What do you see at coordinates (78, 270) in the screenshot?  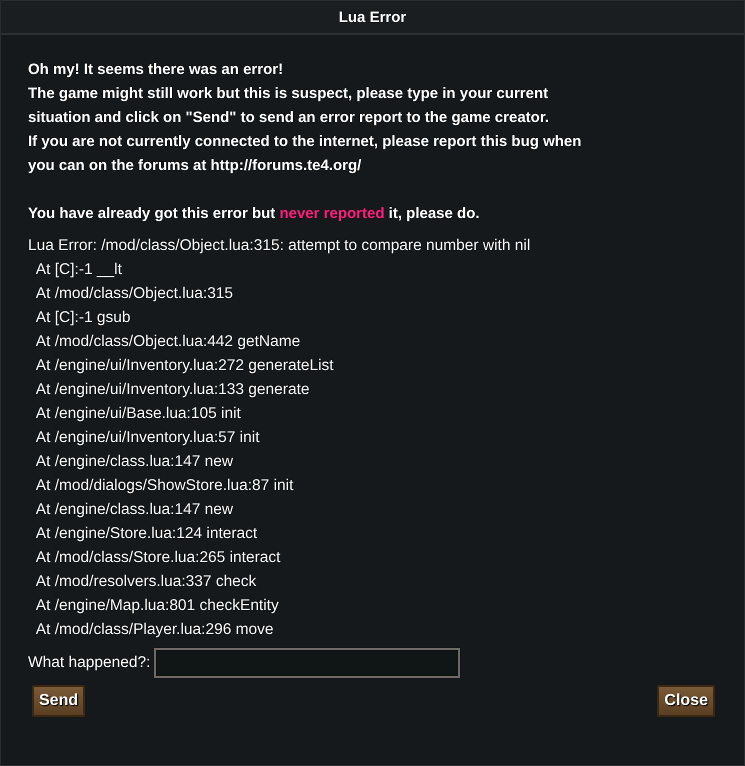 I see `trace-line: At [C]:-1 __lt` at bounding box center [78, 270].